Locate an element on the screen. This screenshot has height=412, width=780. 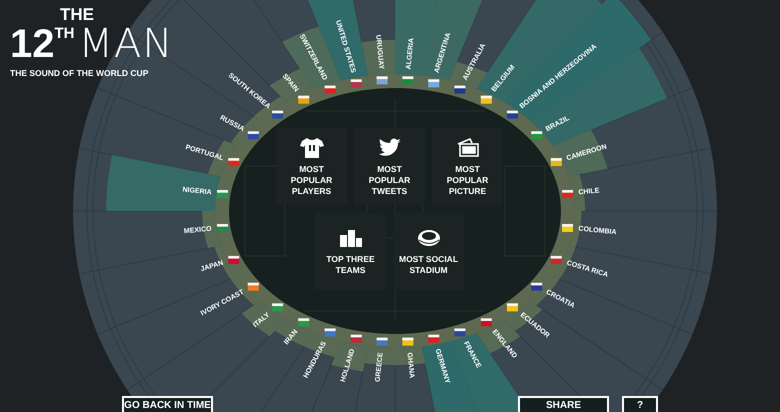
podium-icon is located at coordinates (350, 238).